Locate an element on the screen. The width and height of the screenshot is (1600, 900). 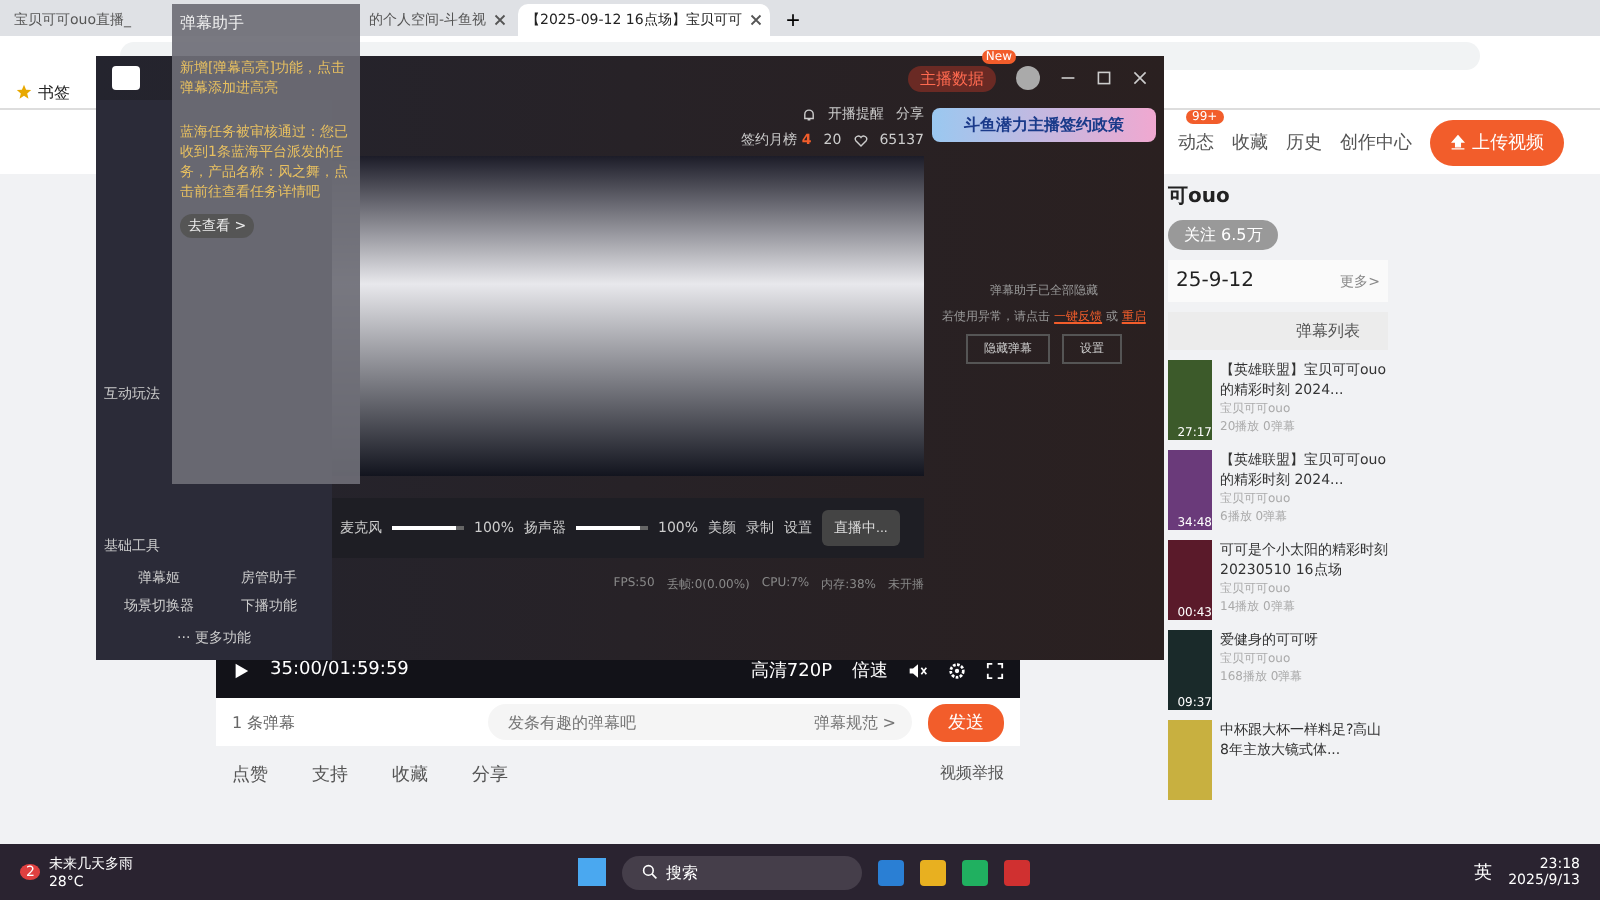
danmaku-count: 1 条弹幕 is located at coordinates (265, 722).